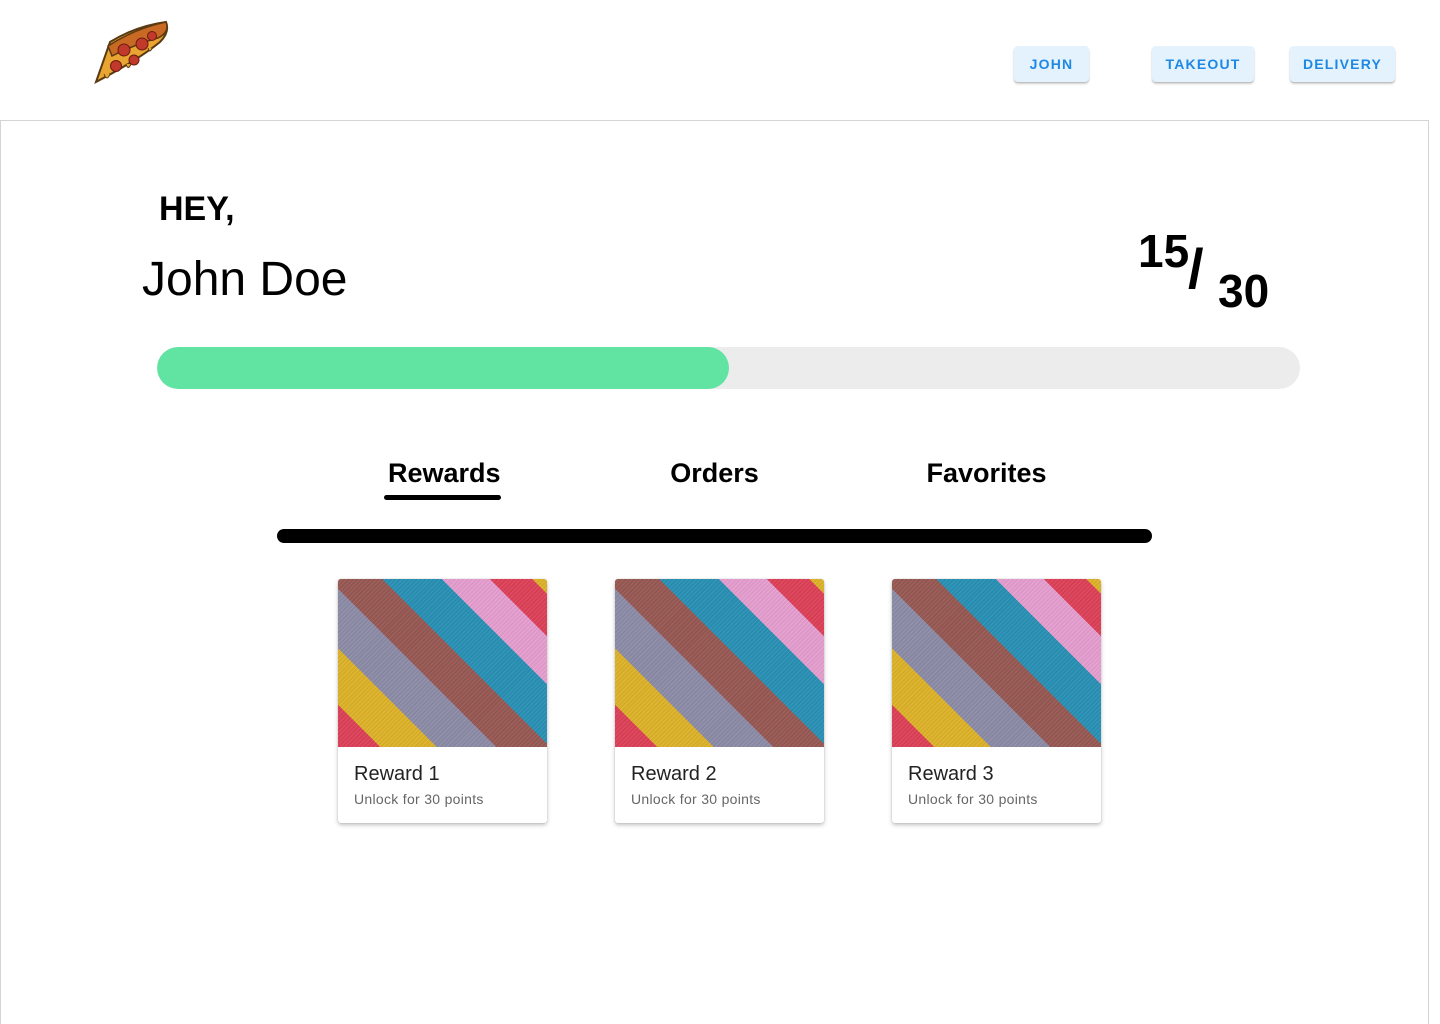  What do you see at coordinates (674, 774) in the screenshot?
I see `reward-card-title: Reward 2` at bounding box center [674, 774].